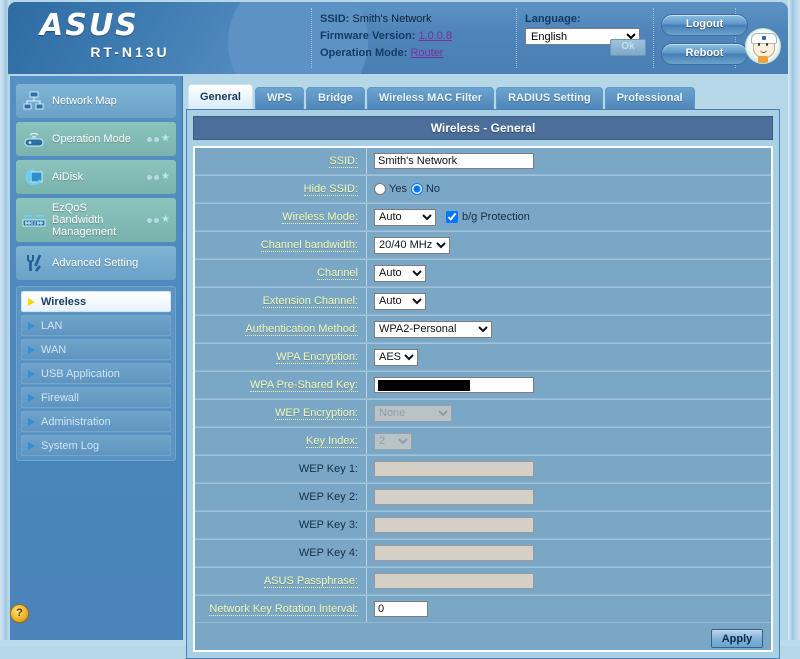 Image resolution: width=800 pixels, height=659 pixels. What do you see at coordinates (335, 98) in the screenshot?
I see `tab-bridge: Bridge` at bounding box center [335, 98].